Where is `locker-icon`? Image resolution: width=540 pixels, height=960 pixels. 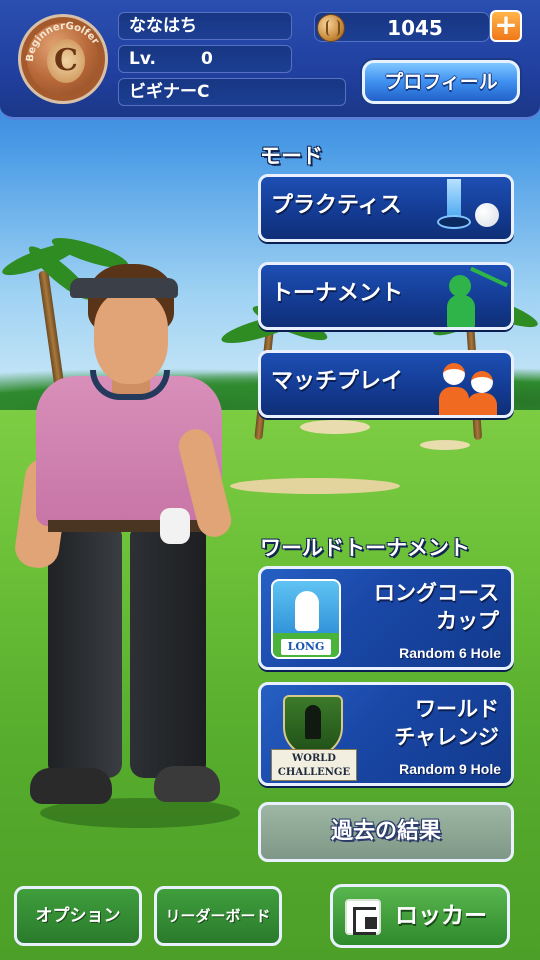
locker-icon is located at coordinates (363, 917).